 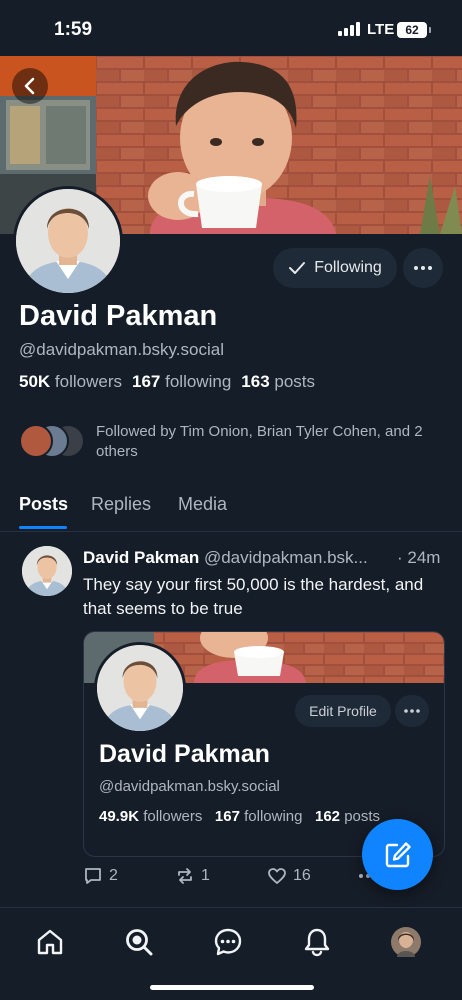 I want to click on following-button: Following, so click(x=335, y=268).